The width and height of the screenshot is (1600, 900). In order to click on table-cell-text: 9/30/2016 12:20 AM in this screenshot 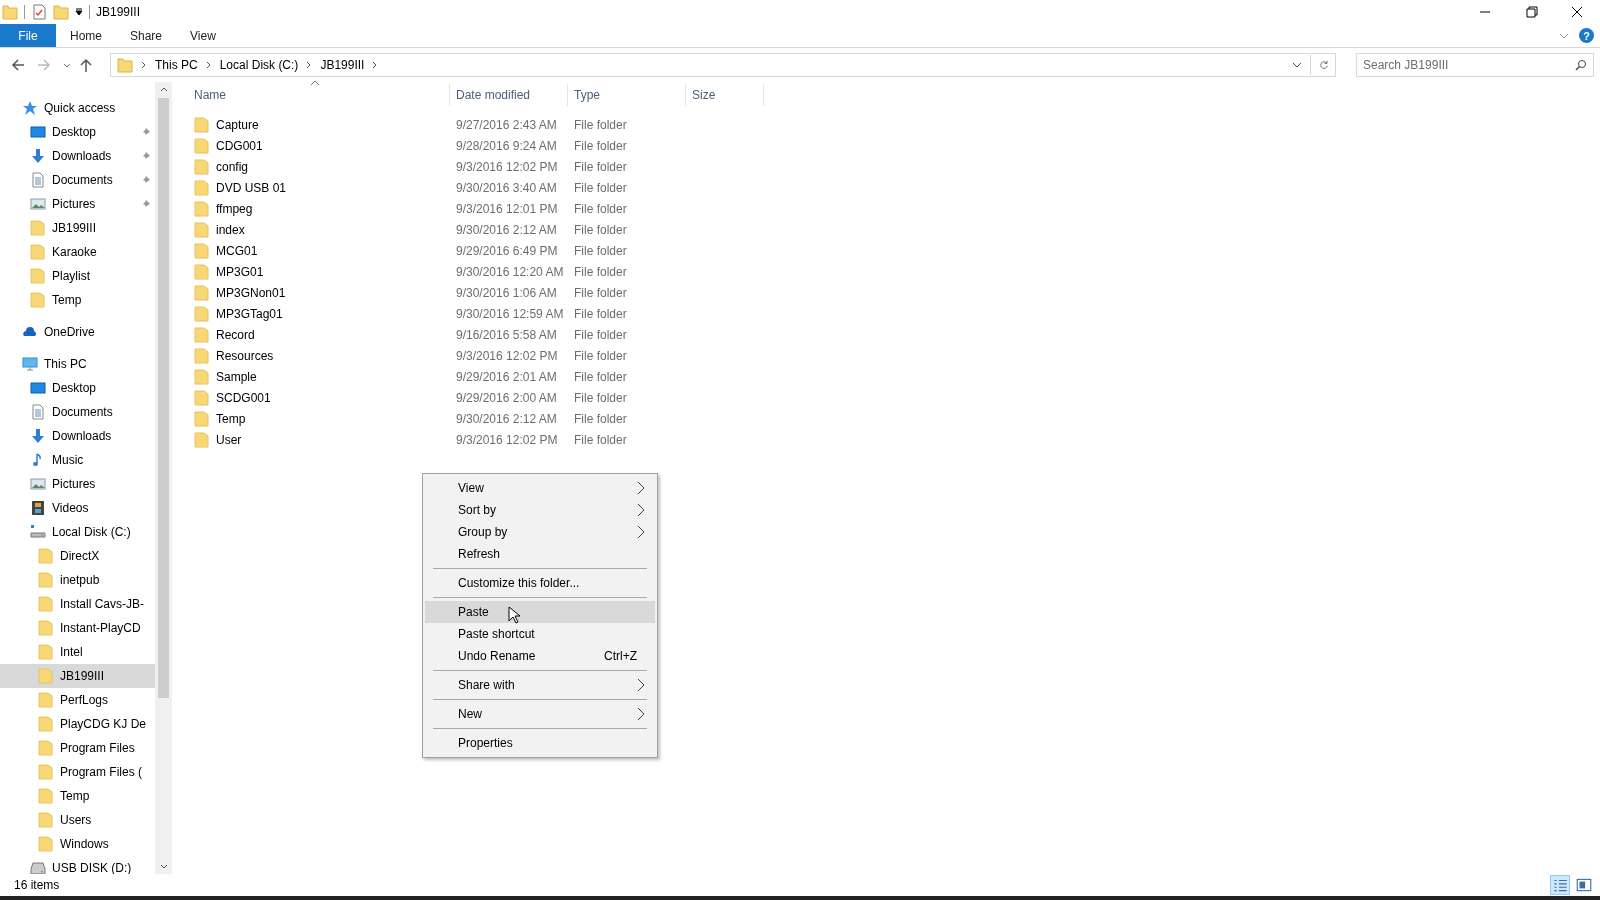, I will do `click(510, 271)`.